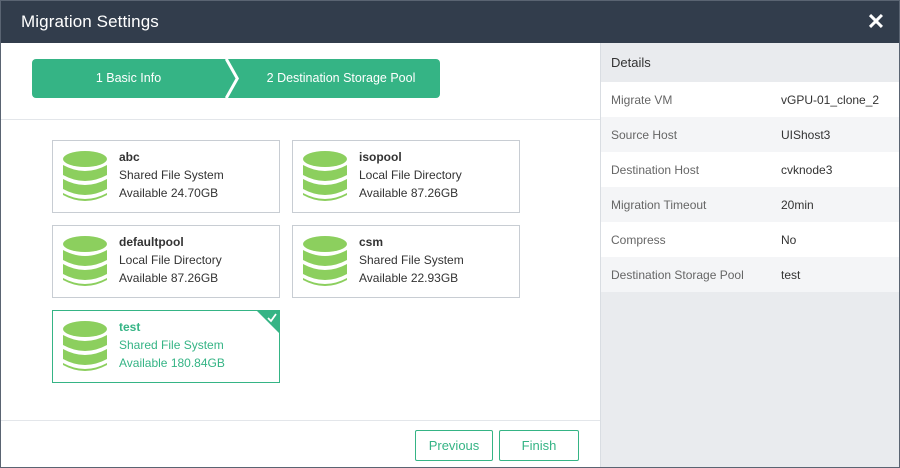 This screenshot has width=900, height=468. I want to click on details-row: Migrate VM vGPU-01_clone_2, so click(750, 99).